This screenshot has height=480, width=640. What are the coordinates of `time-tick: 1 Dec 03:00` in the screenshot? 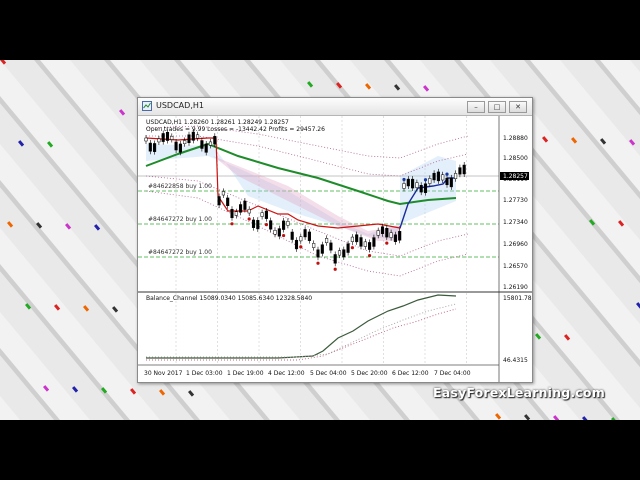 It's located at (204, 373).